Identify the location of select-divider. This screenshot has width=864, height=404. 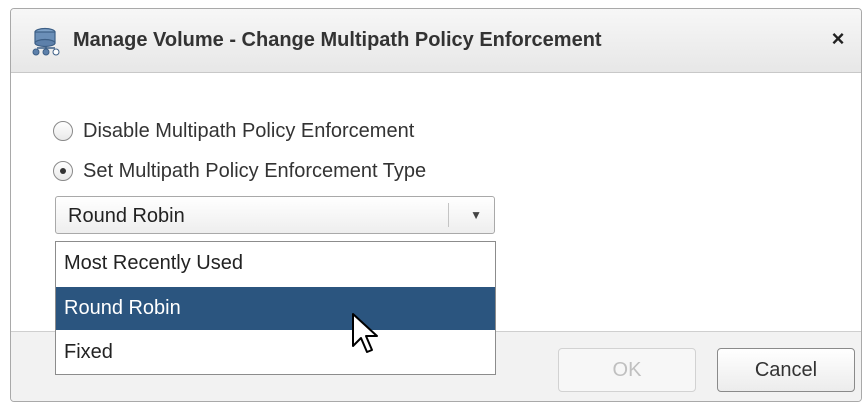
(448, 215).